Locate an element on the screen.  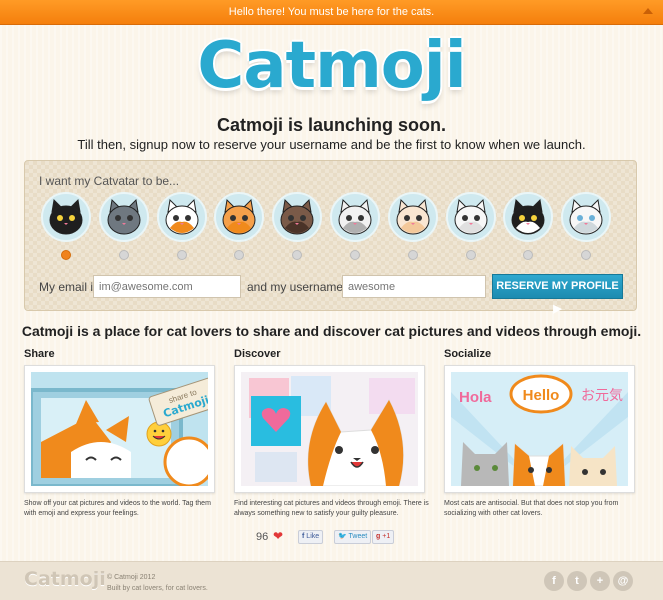
bubble-ogenki: お元気 is located at coordinates (602, 396).